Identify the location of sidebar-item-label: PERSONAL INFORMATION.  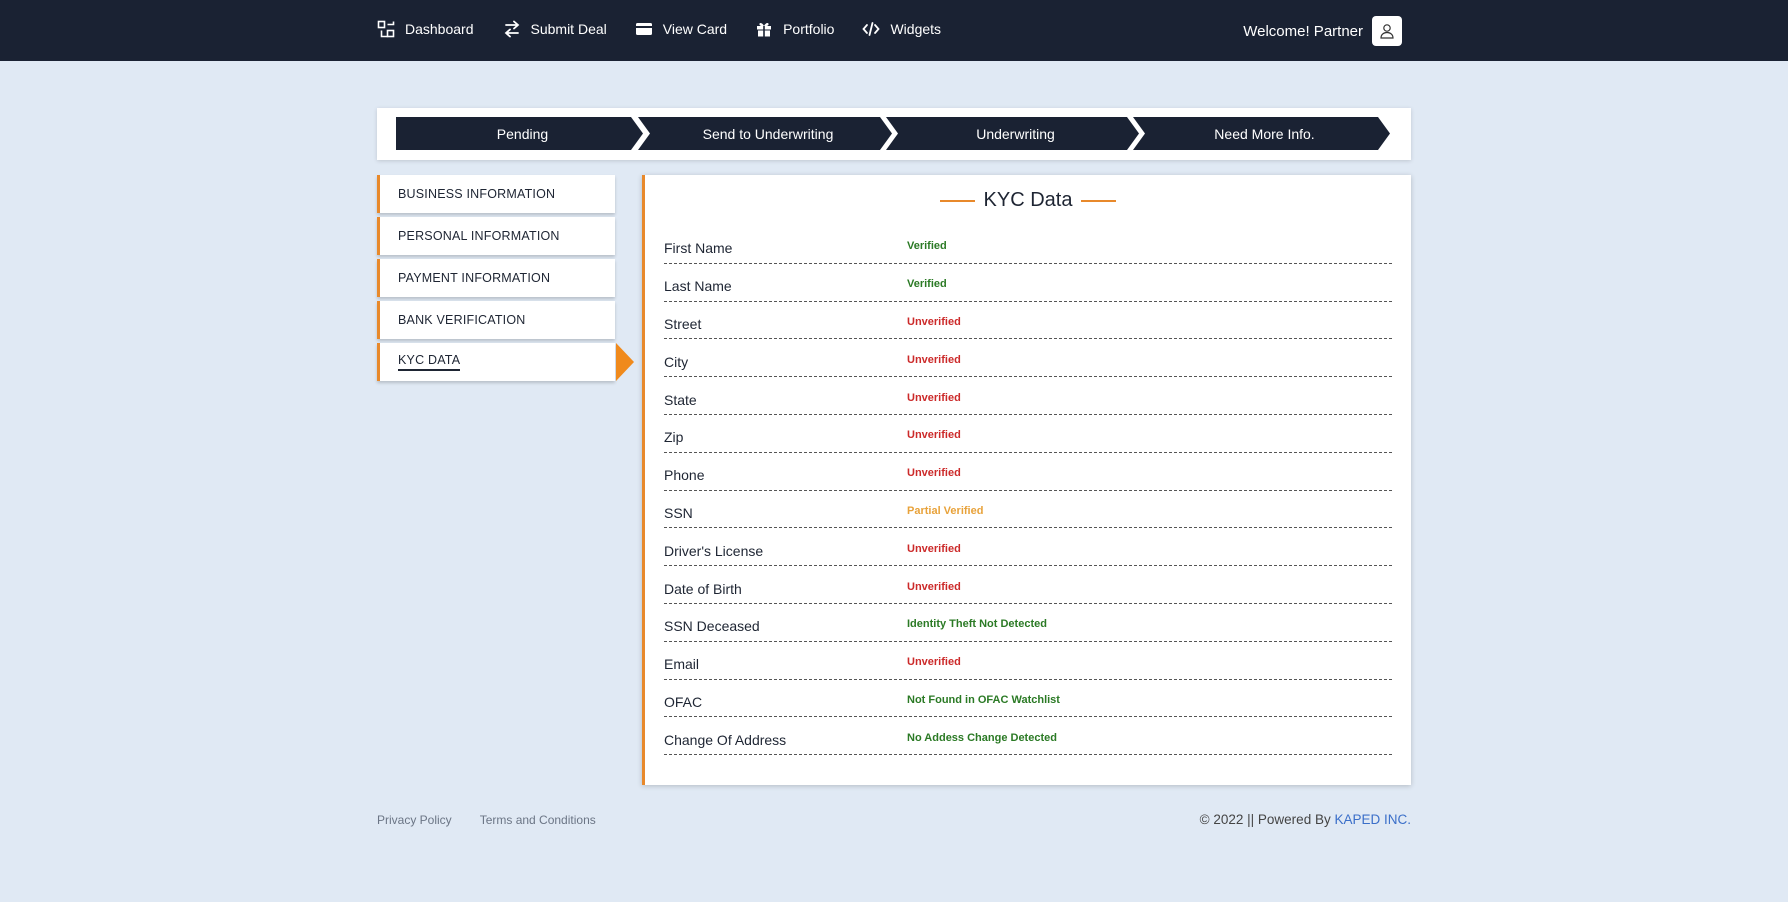
(479, 236).